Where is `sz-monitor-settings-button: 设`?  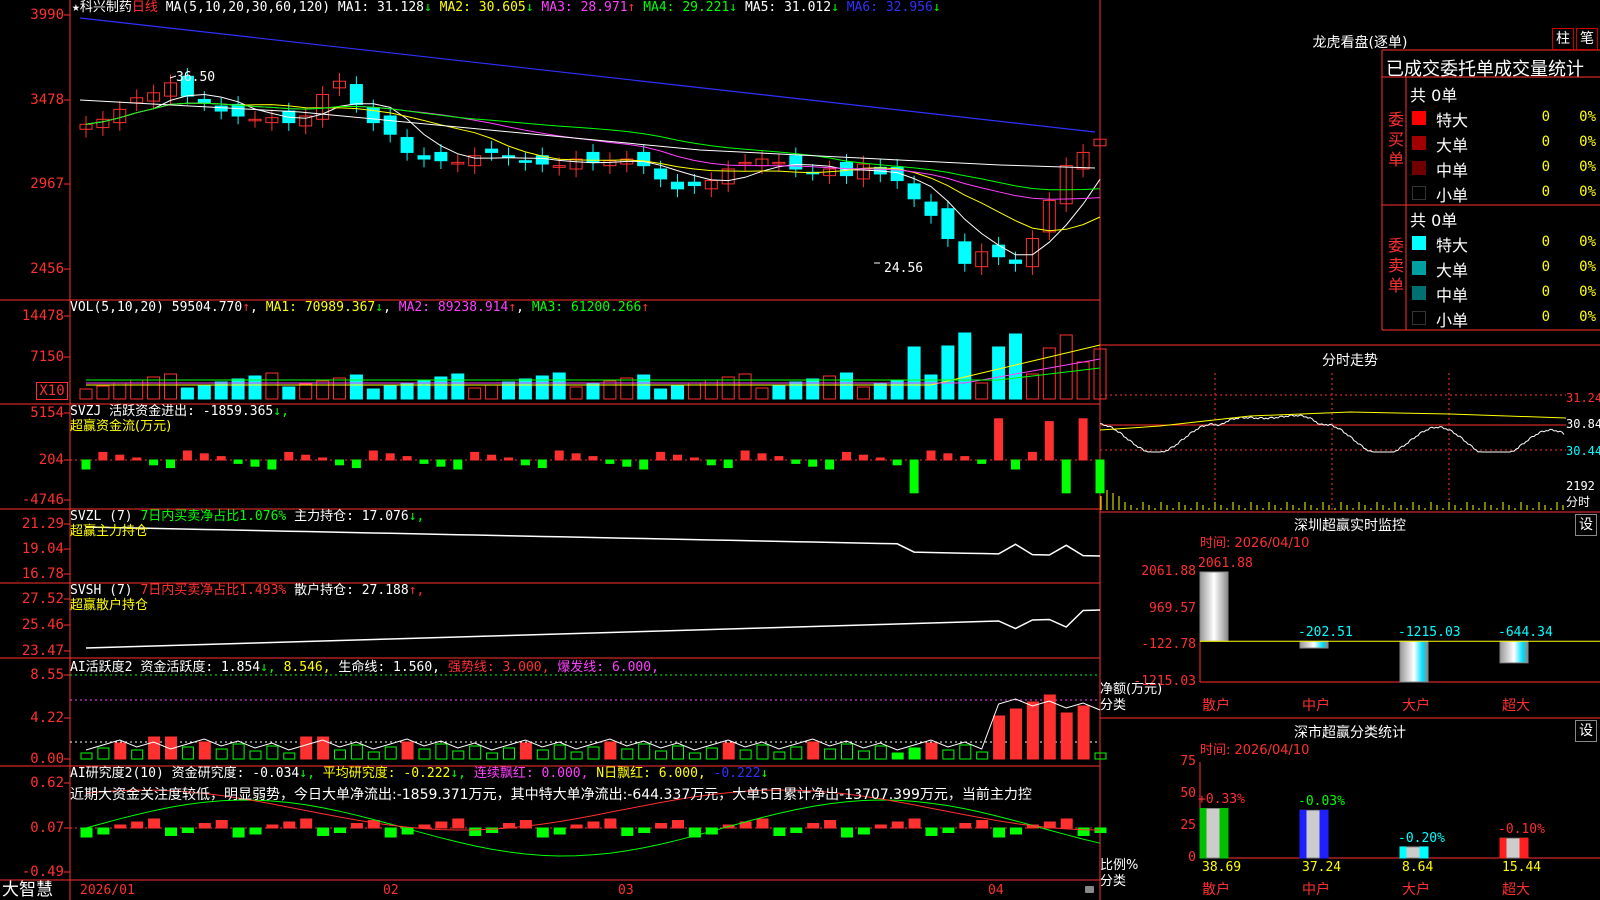 sz-monitor-settings-button: 设 is located at coordinates (1586, 525).